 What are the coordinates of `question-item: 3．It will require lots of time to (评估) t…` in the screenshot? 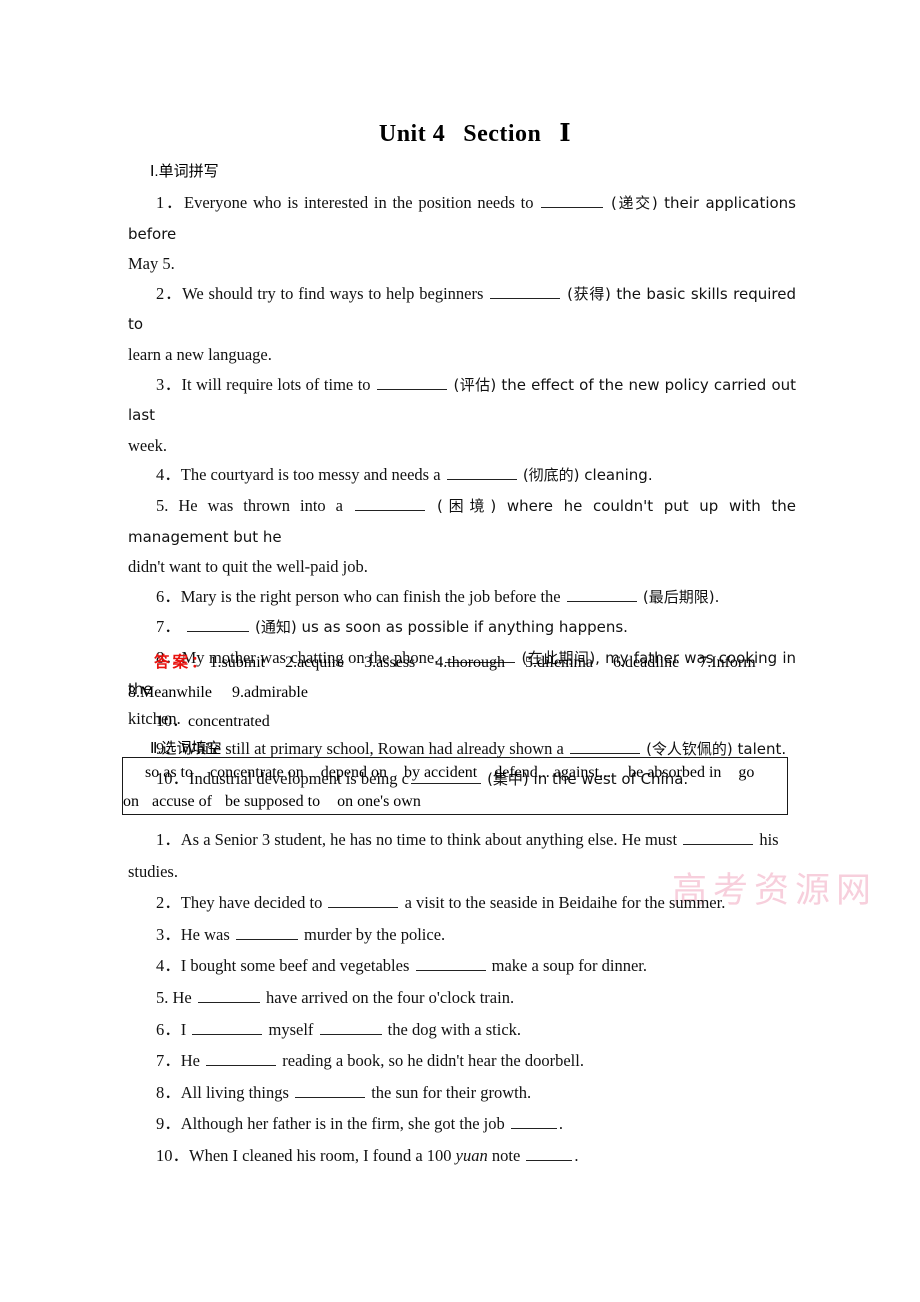 It's located at (462, 400).